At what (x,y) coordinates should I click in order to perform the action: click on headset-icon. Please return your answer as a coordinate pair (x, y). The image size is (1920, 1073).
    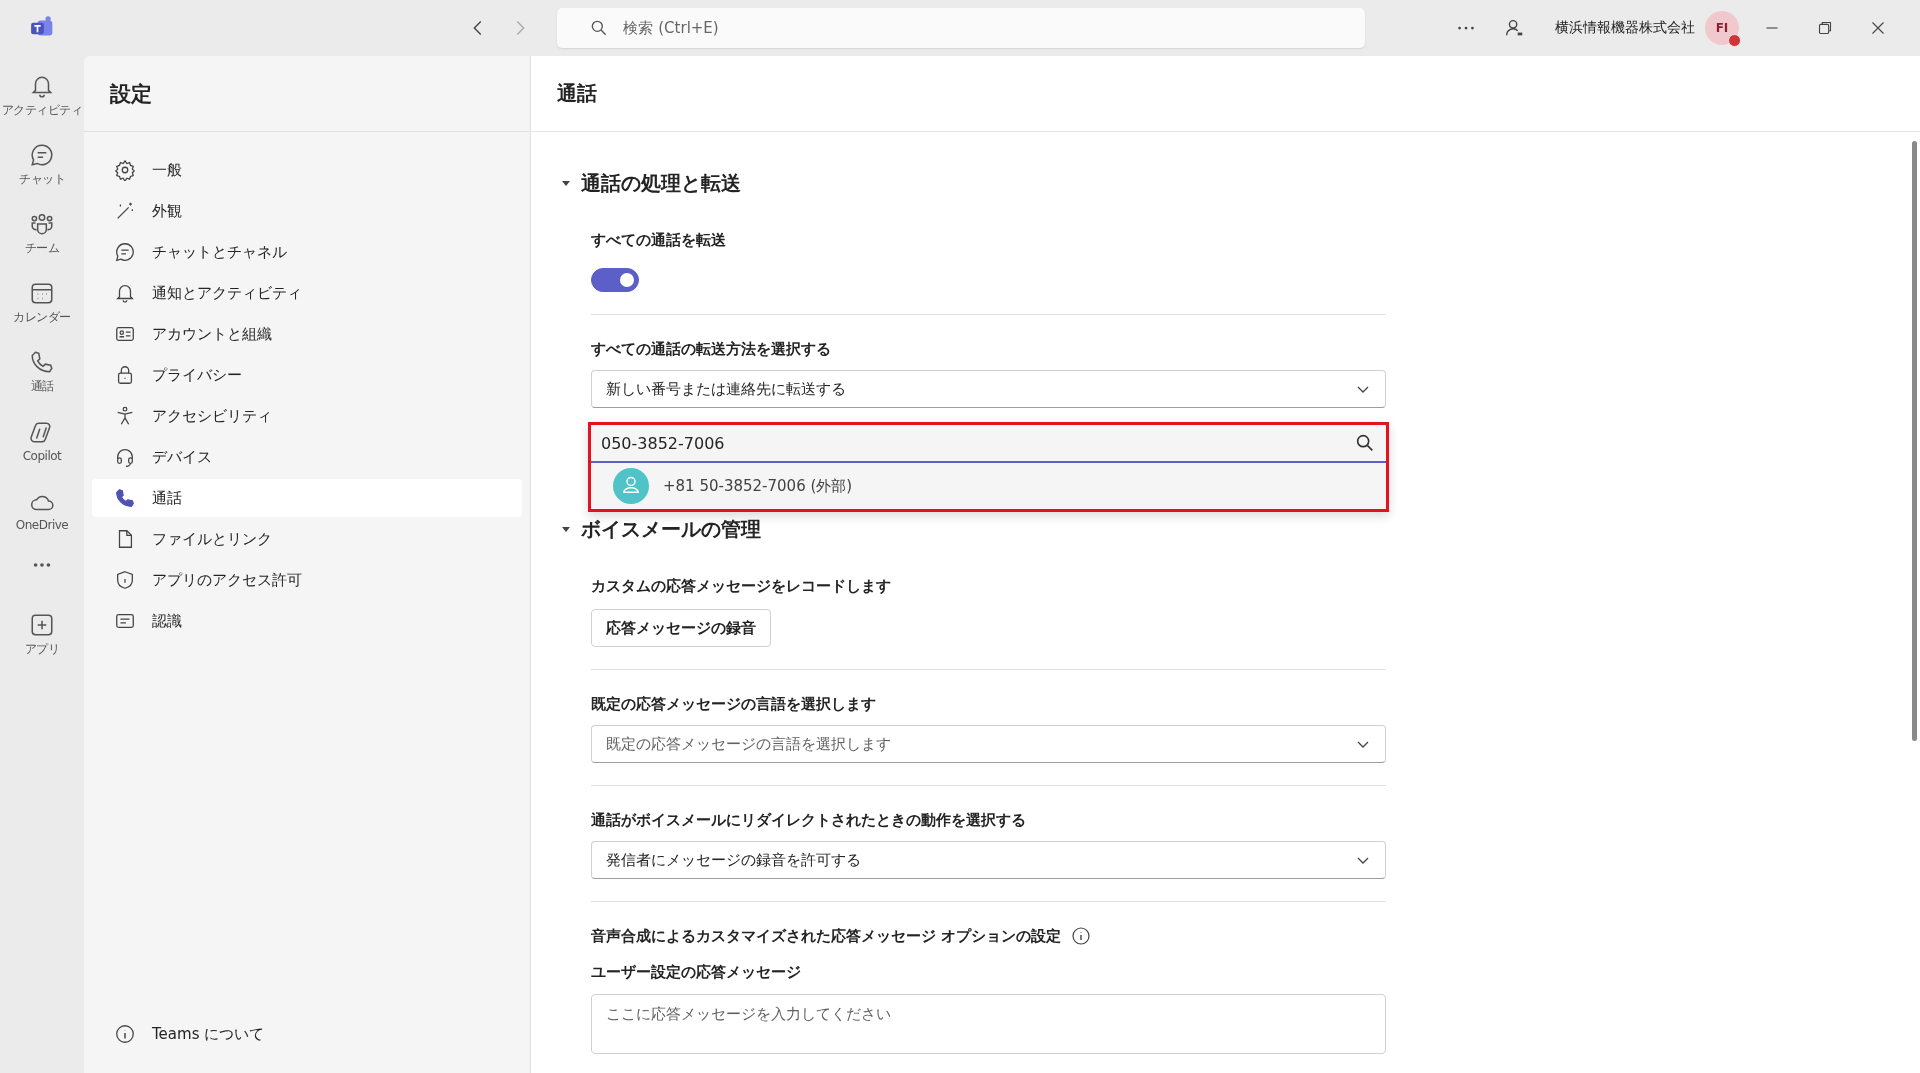
    Looking at the image, I should click on (125, 457).